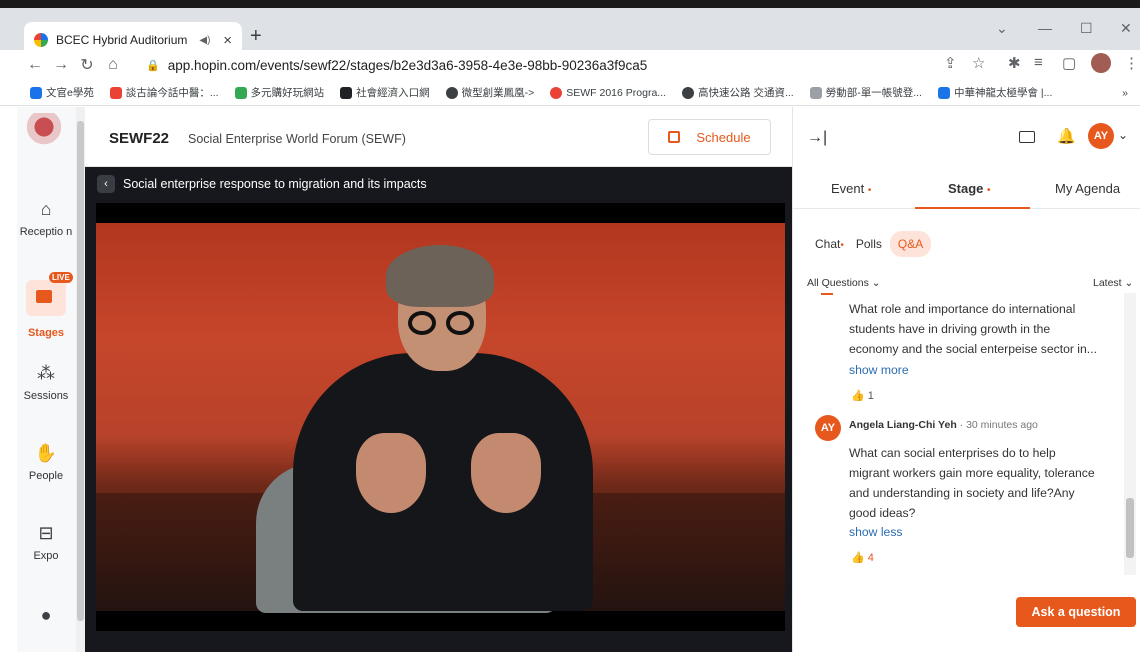 The width and height of the screenshot is (1140, 652). I want to click on bookmark-item: 文官e學苑, so click(62, 92).